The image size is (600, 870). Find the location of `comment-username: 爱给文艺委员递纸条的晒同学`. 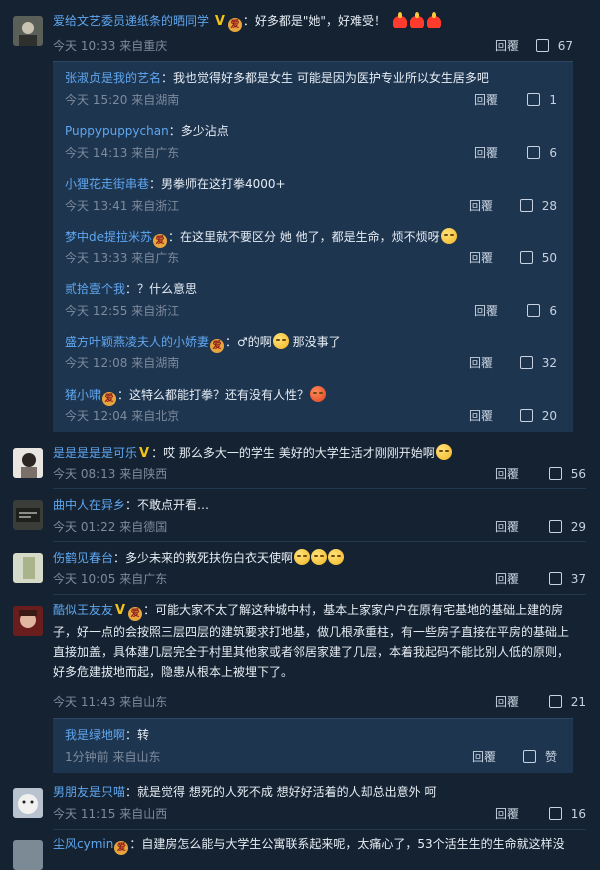

comment-username: 爱给文艺委员递纸条的晒同学 is located at coordinates (131, 21).